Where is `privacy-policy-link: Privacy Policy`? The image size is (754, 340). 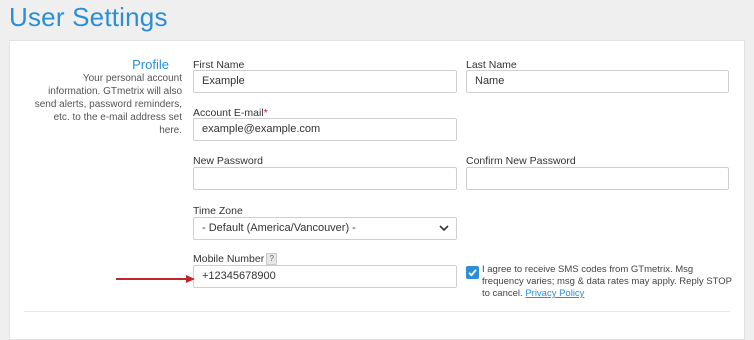
privacy-policy-link: Privacy Policy is located at coordinates (554, 293).